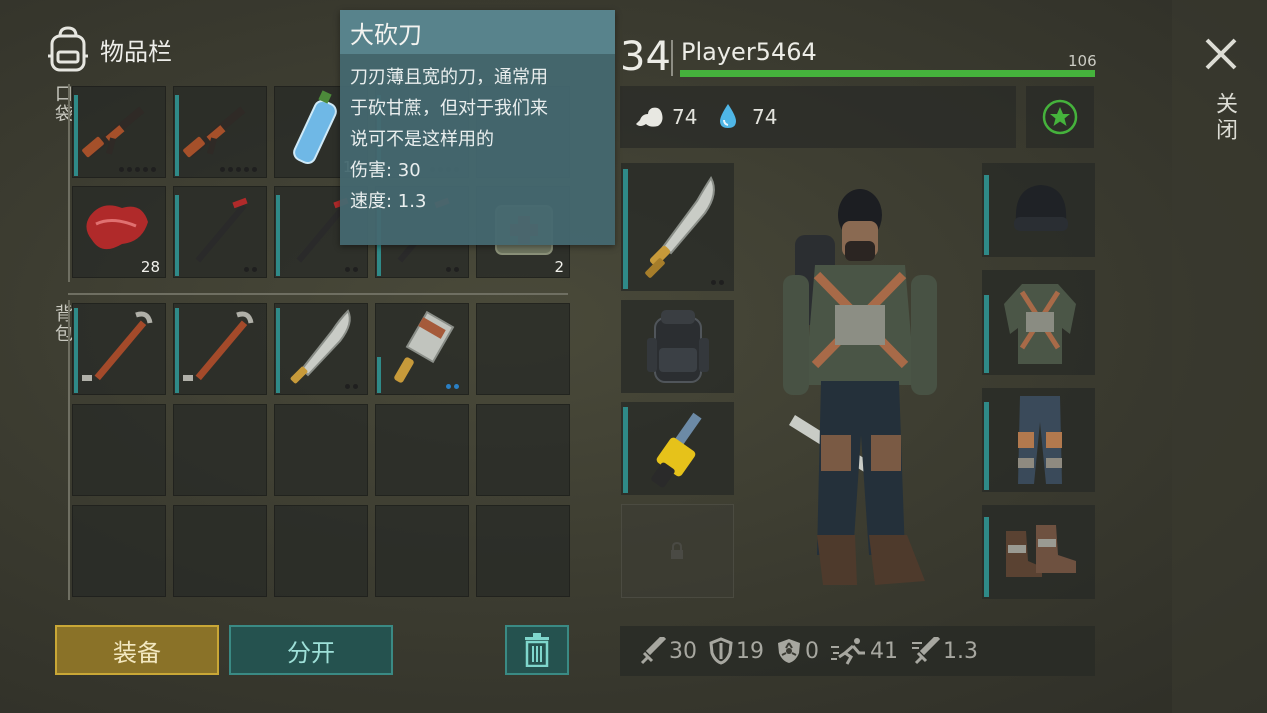  What do you see at coordinates (837, 560) in the screenshot?
I see `character-left-boot` at bounding box center [837, 560].